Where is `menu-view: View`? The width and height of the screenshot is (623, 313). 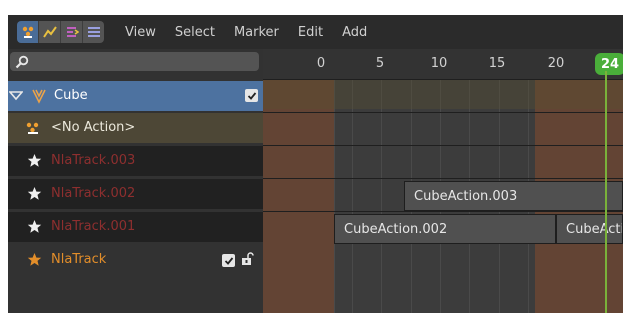
menu-view: View is located at coordinates (140, 32).